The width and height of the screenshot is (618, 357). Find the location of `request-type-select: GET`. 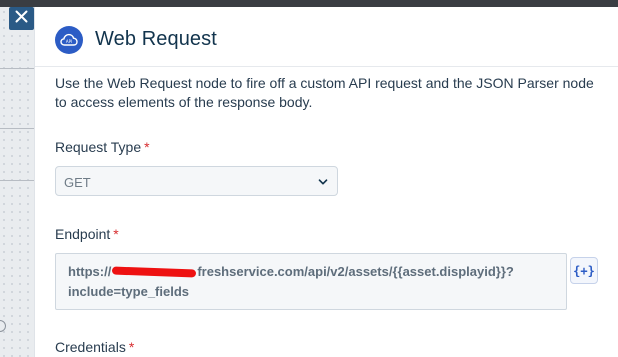

request-type-select: GET is located at coordinates (196, 181).